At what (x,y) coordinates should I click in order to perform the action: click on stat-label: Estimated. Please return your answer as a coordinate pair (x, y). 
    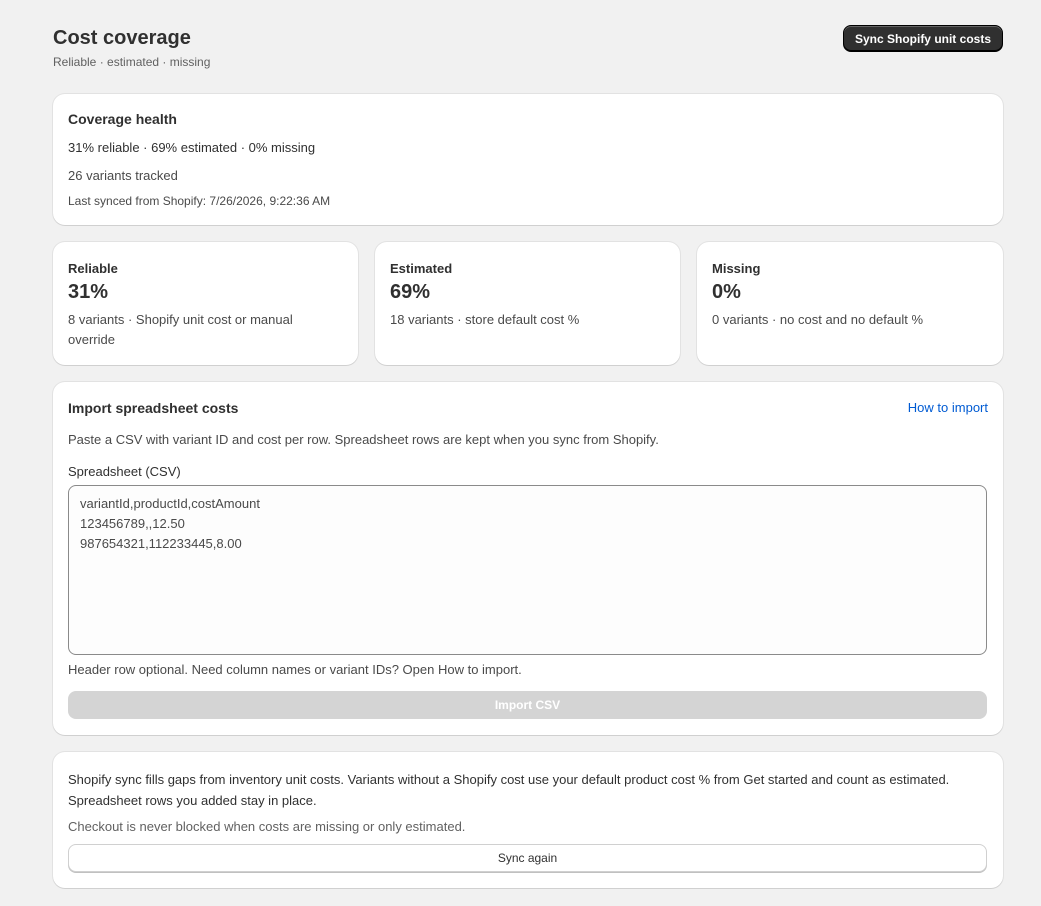
    Looking at the image, I should click on (421, 268).